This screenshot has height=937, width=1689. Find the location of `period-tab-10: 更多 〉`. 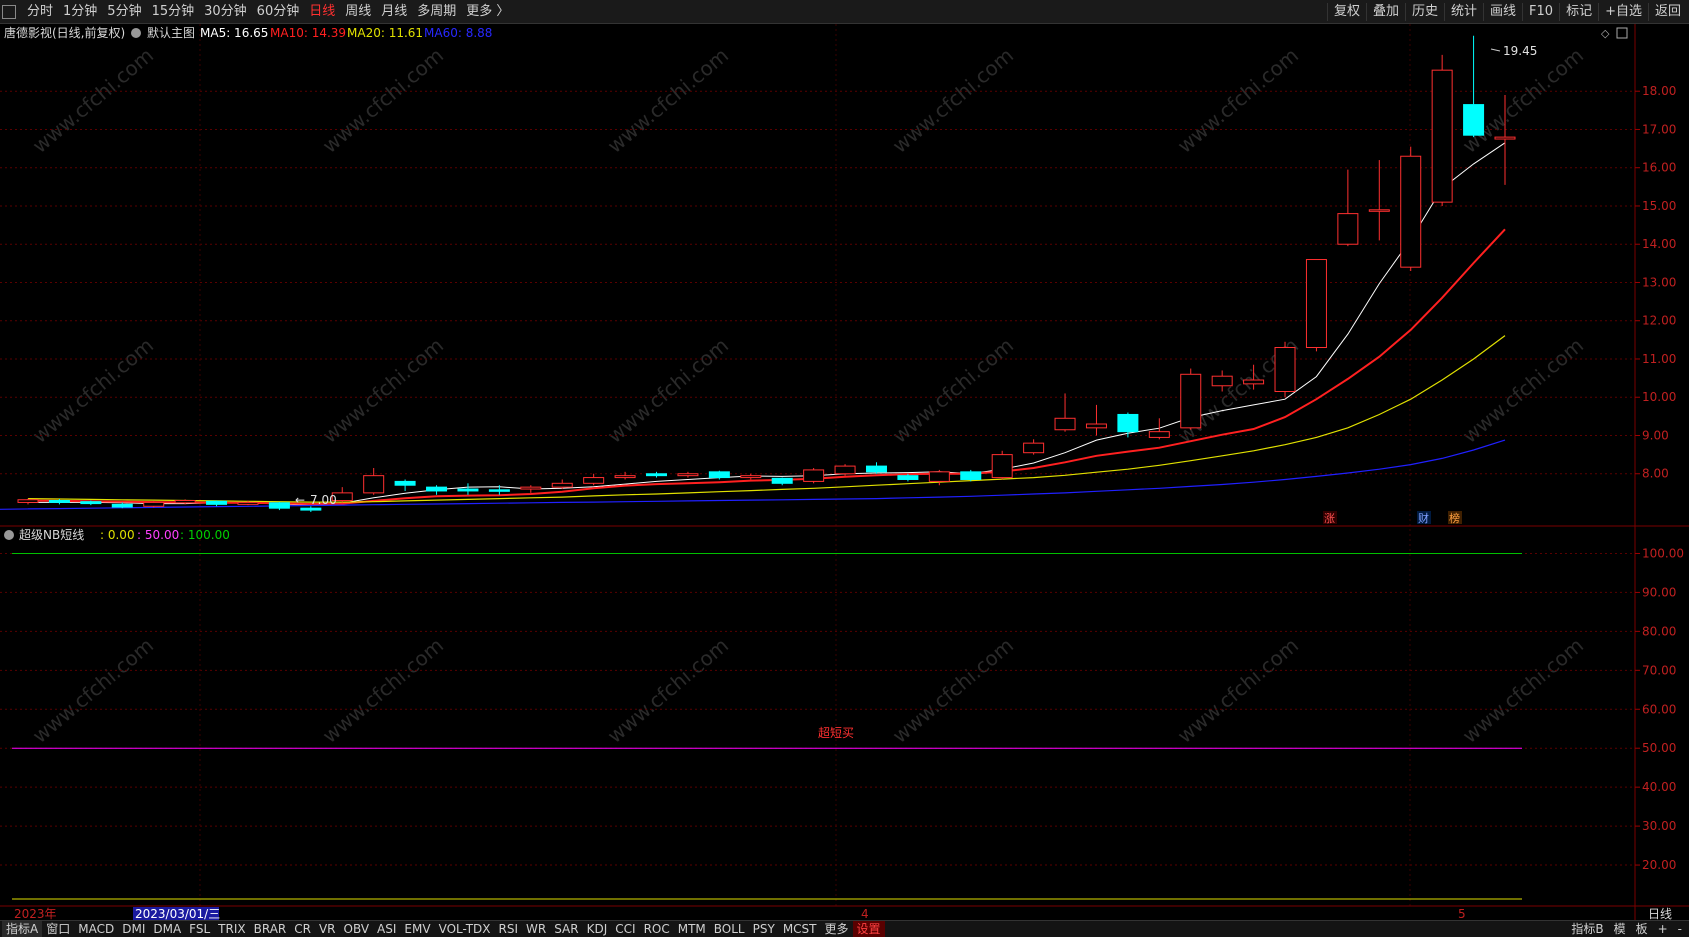

period-tab-10: 更多 〉 is located at coordinates (487, 12).